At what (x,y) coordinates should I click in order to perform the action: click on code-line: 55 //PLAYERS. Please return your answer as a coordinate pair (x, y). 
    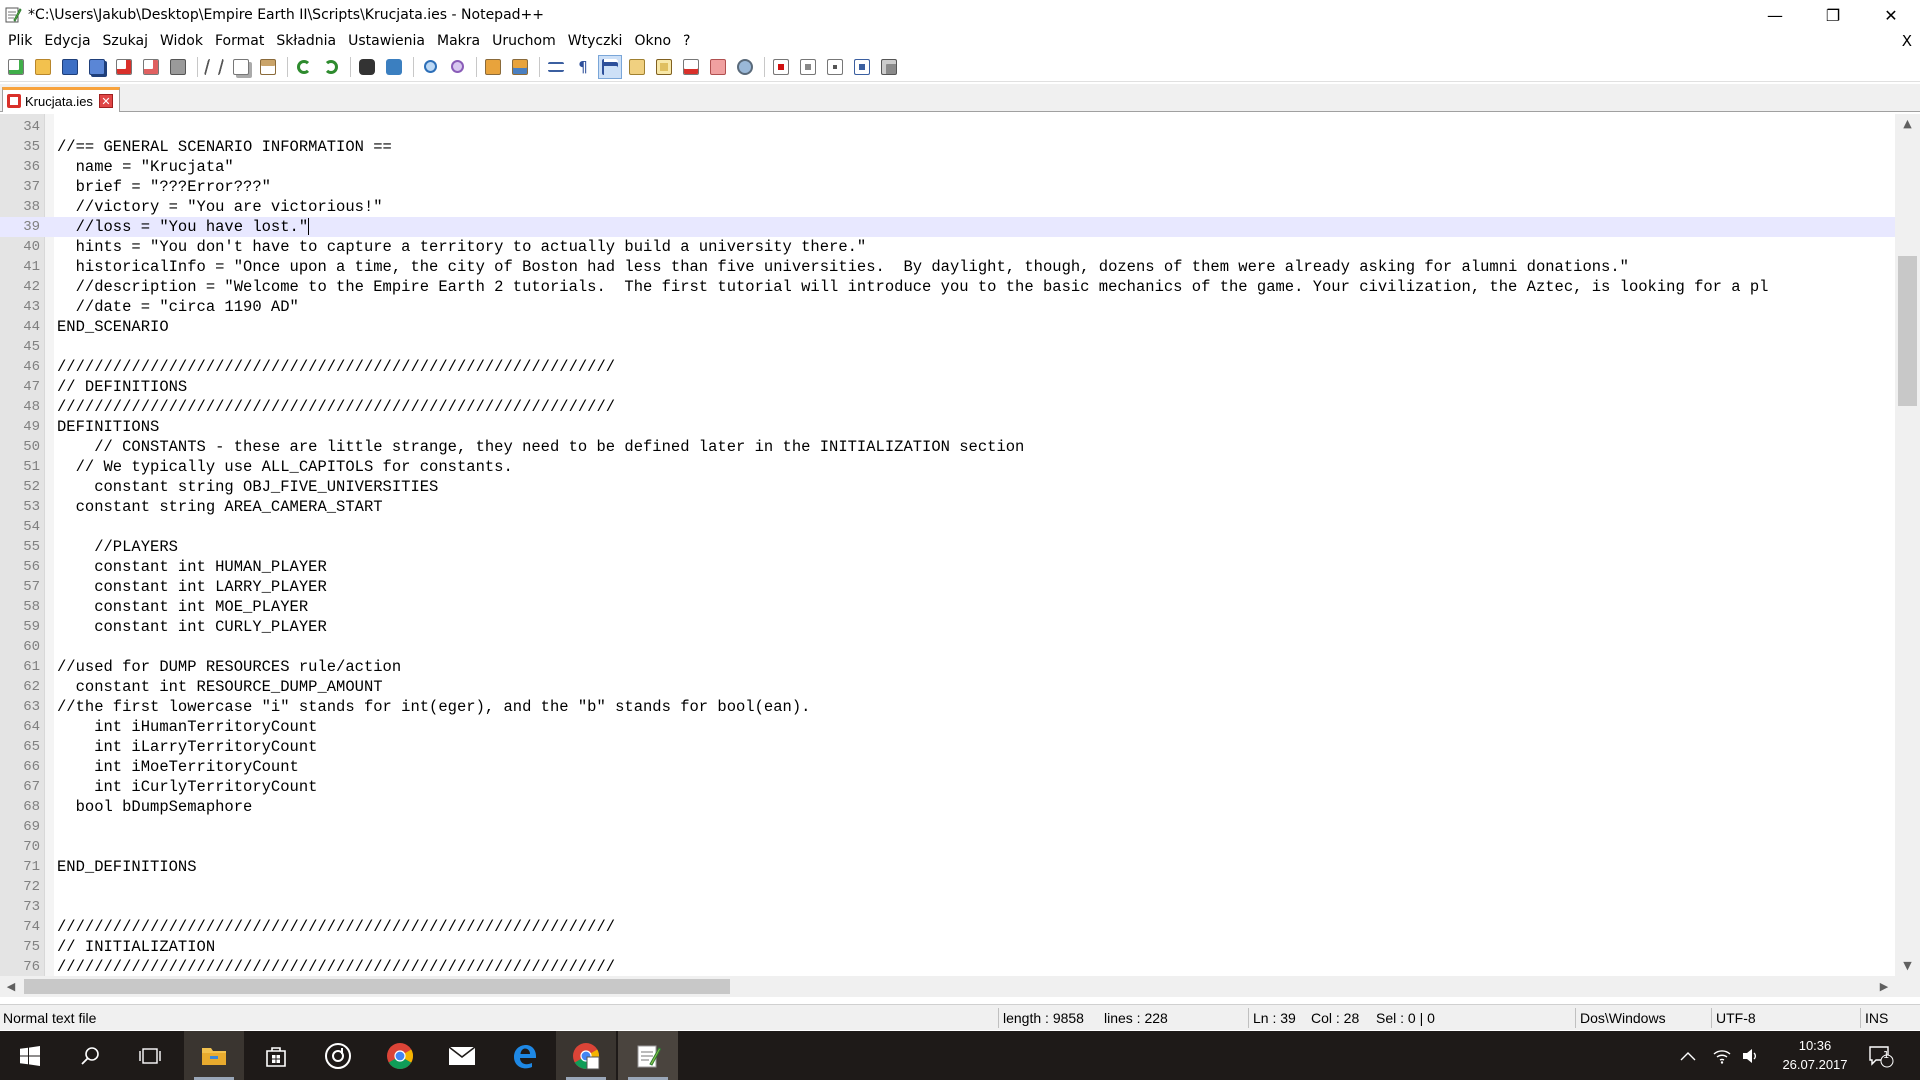
    Looking at the image, I should click on (947, 547).